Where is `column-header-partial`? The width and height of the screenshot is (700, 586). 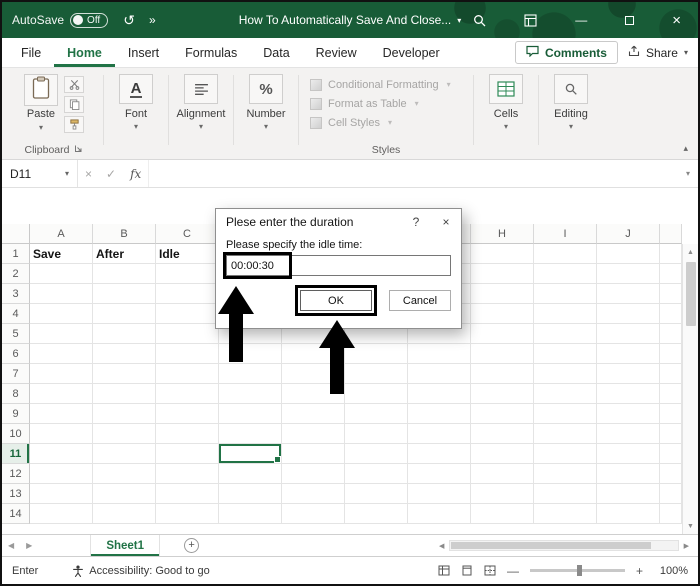 column-header-partial is located at coordinates (671, 234).